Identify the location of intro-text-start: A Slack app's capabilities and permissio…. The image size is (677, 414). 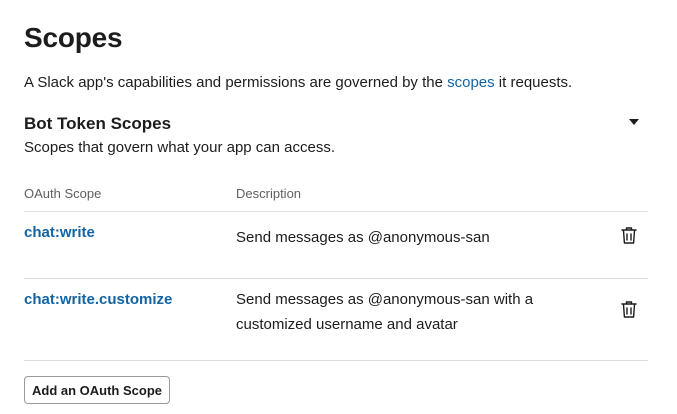
(236, 82).